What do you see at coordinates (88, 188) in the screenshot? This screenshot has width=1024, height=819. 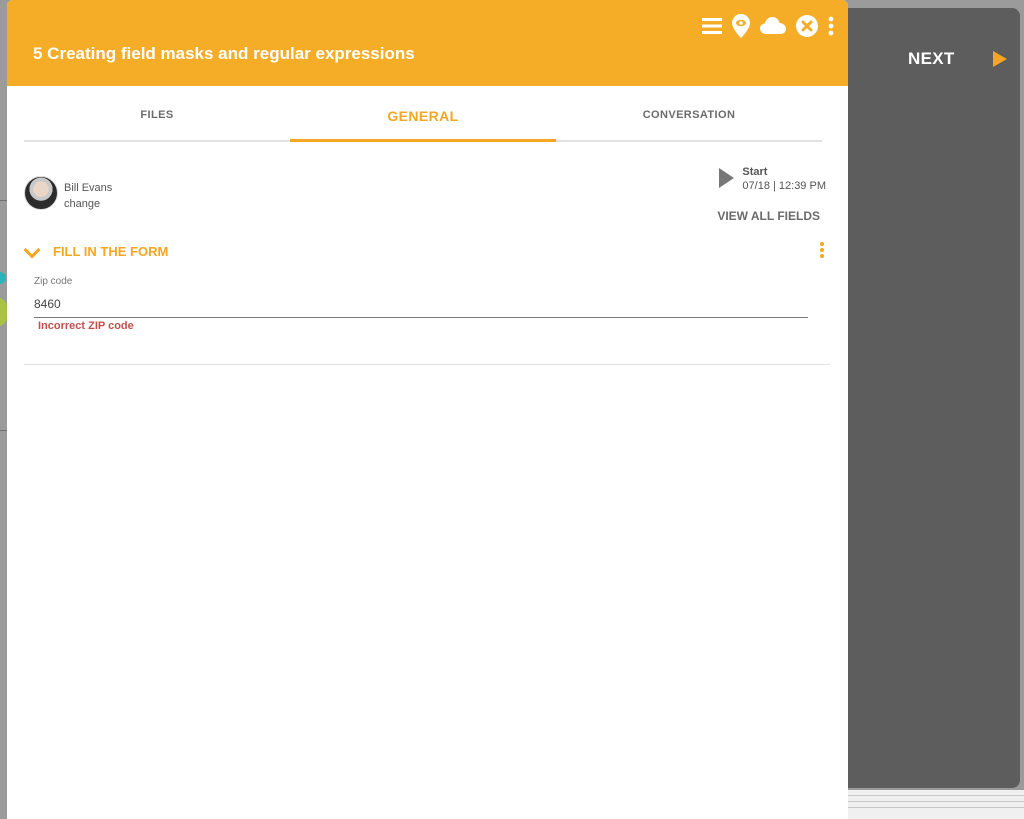 I see `user-name: Bill Evans` at bounding box center [88, 188].